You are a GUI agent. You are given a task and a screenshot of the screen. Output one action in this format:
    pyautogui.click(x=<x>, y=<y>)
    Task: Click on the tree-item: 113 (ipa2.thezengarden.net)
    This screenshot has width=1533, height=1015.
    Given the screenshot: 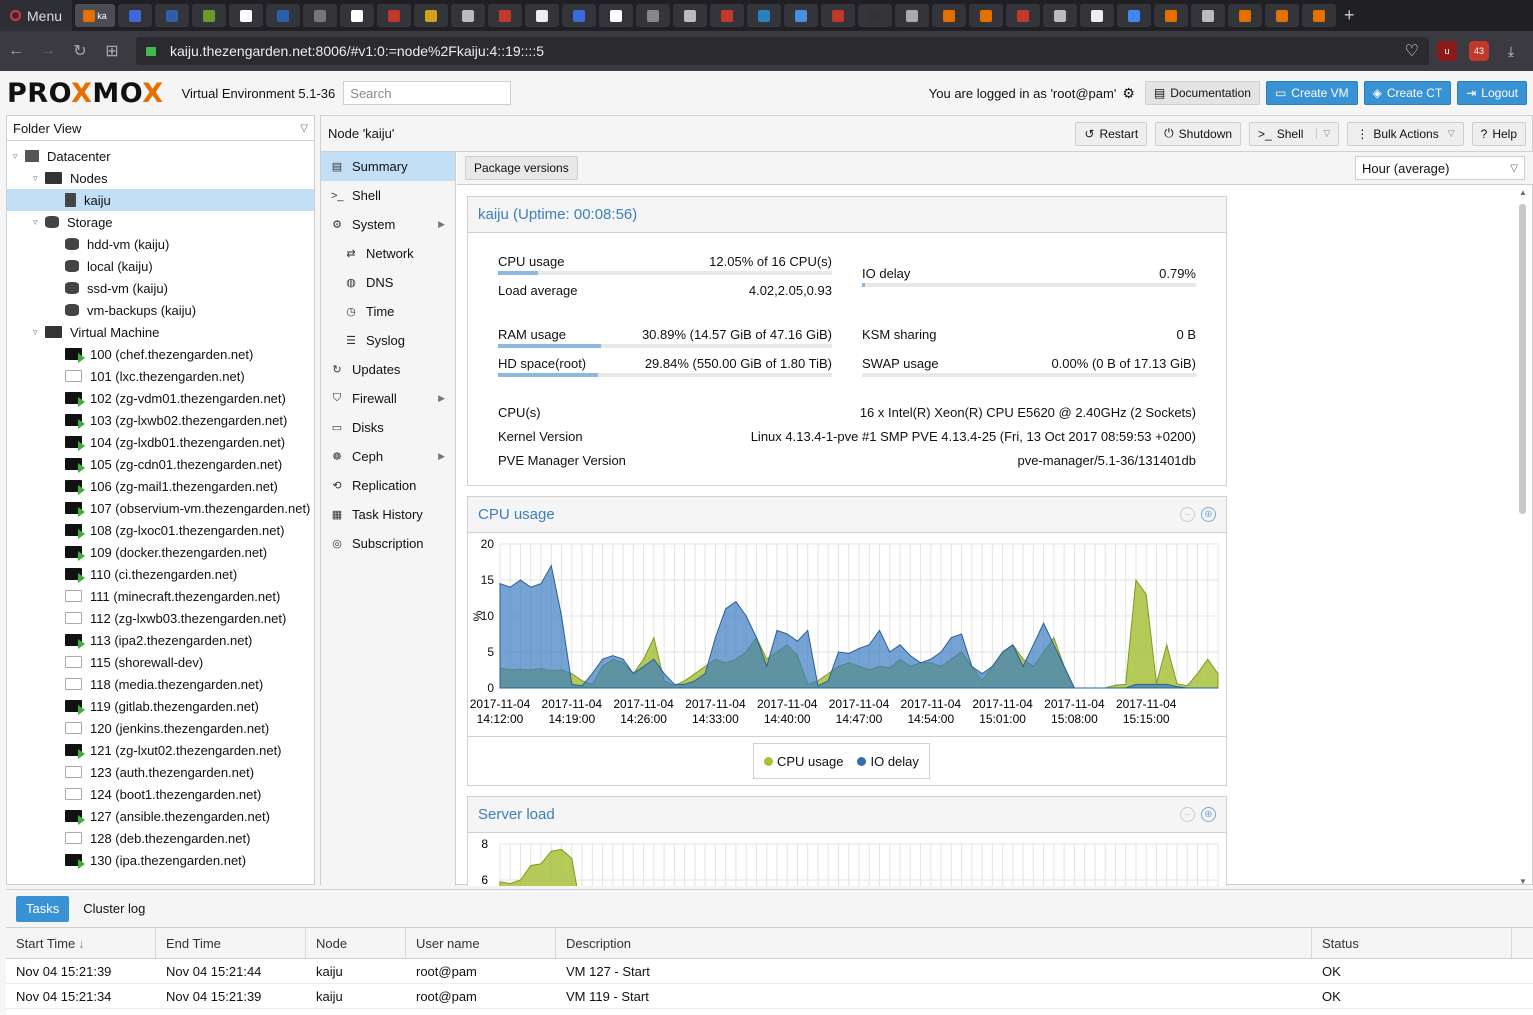 What is the action you would take?
    pyautogui.click(x=160, y=640)
    